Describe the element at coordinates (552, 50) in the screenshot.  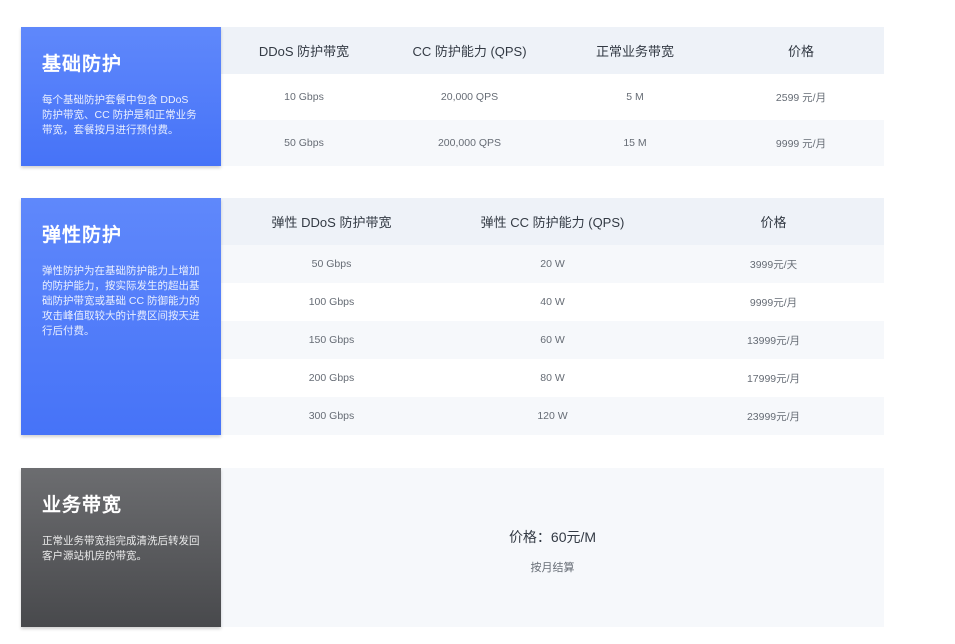
I see `table-header-row: DDoS 防护带宽 CC 防护能力 (QPS) 正常业务带宽 价格` at that location.